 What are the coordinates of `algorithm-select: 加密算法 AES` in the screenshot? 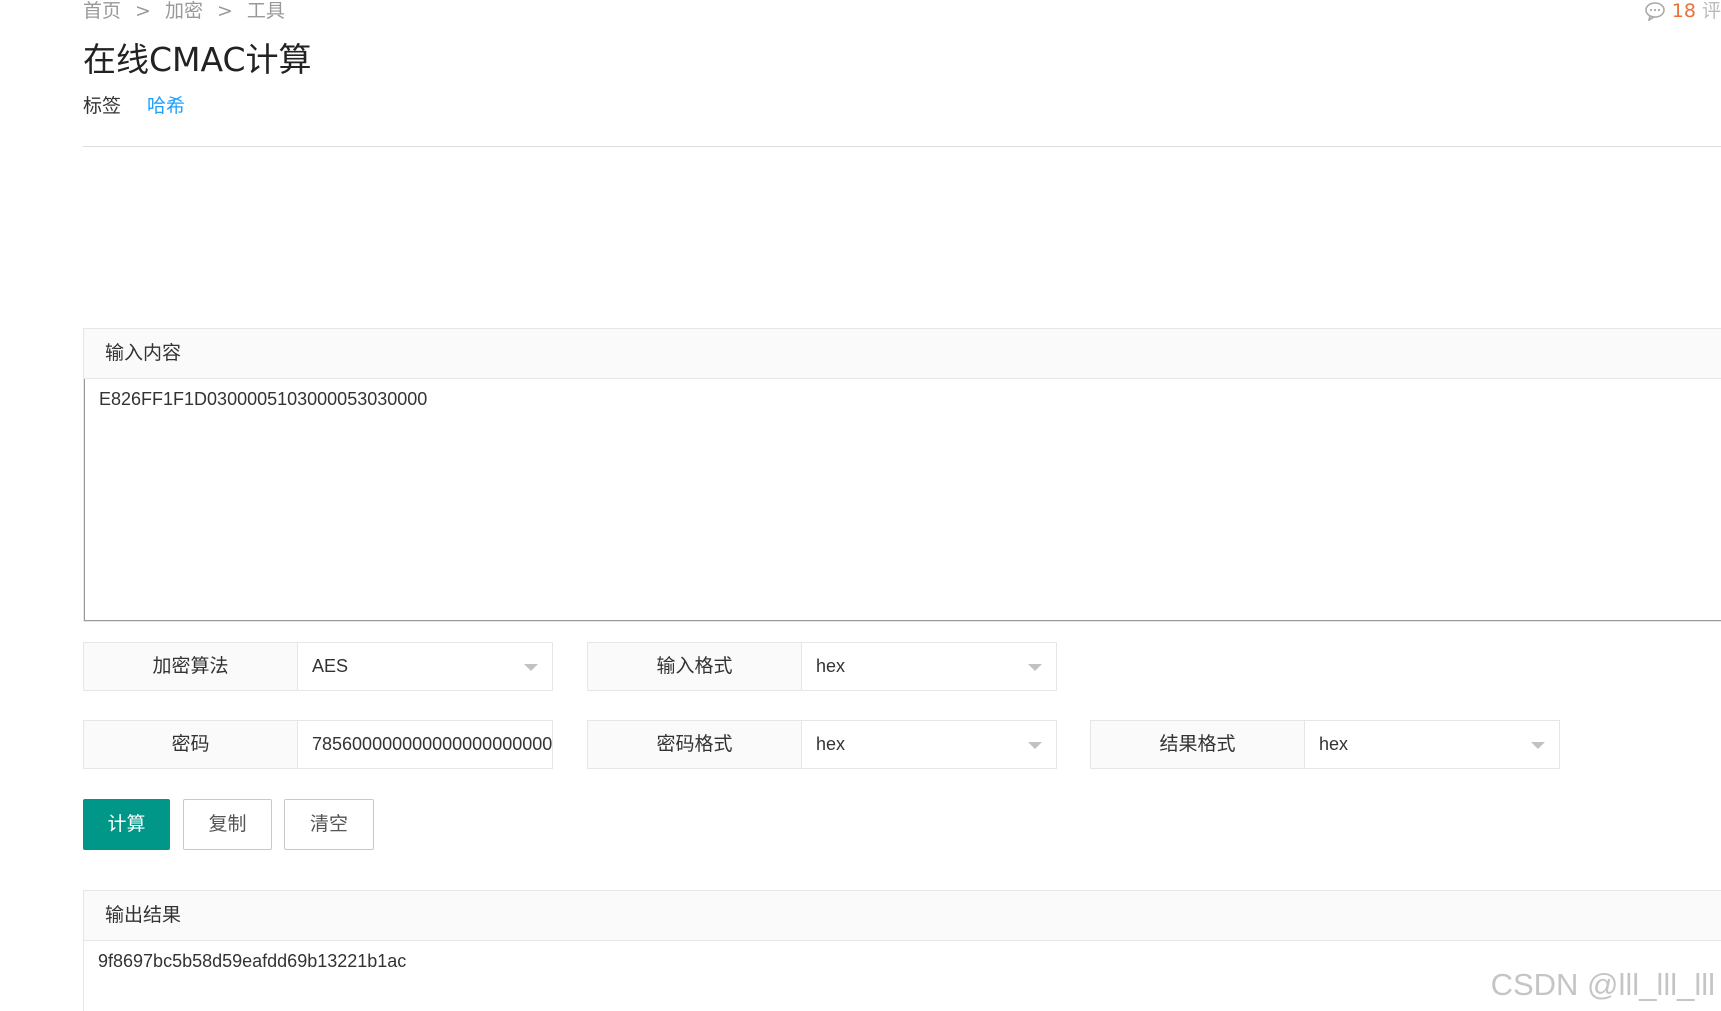 It's located at (318, 666).